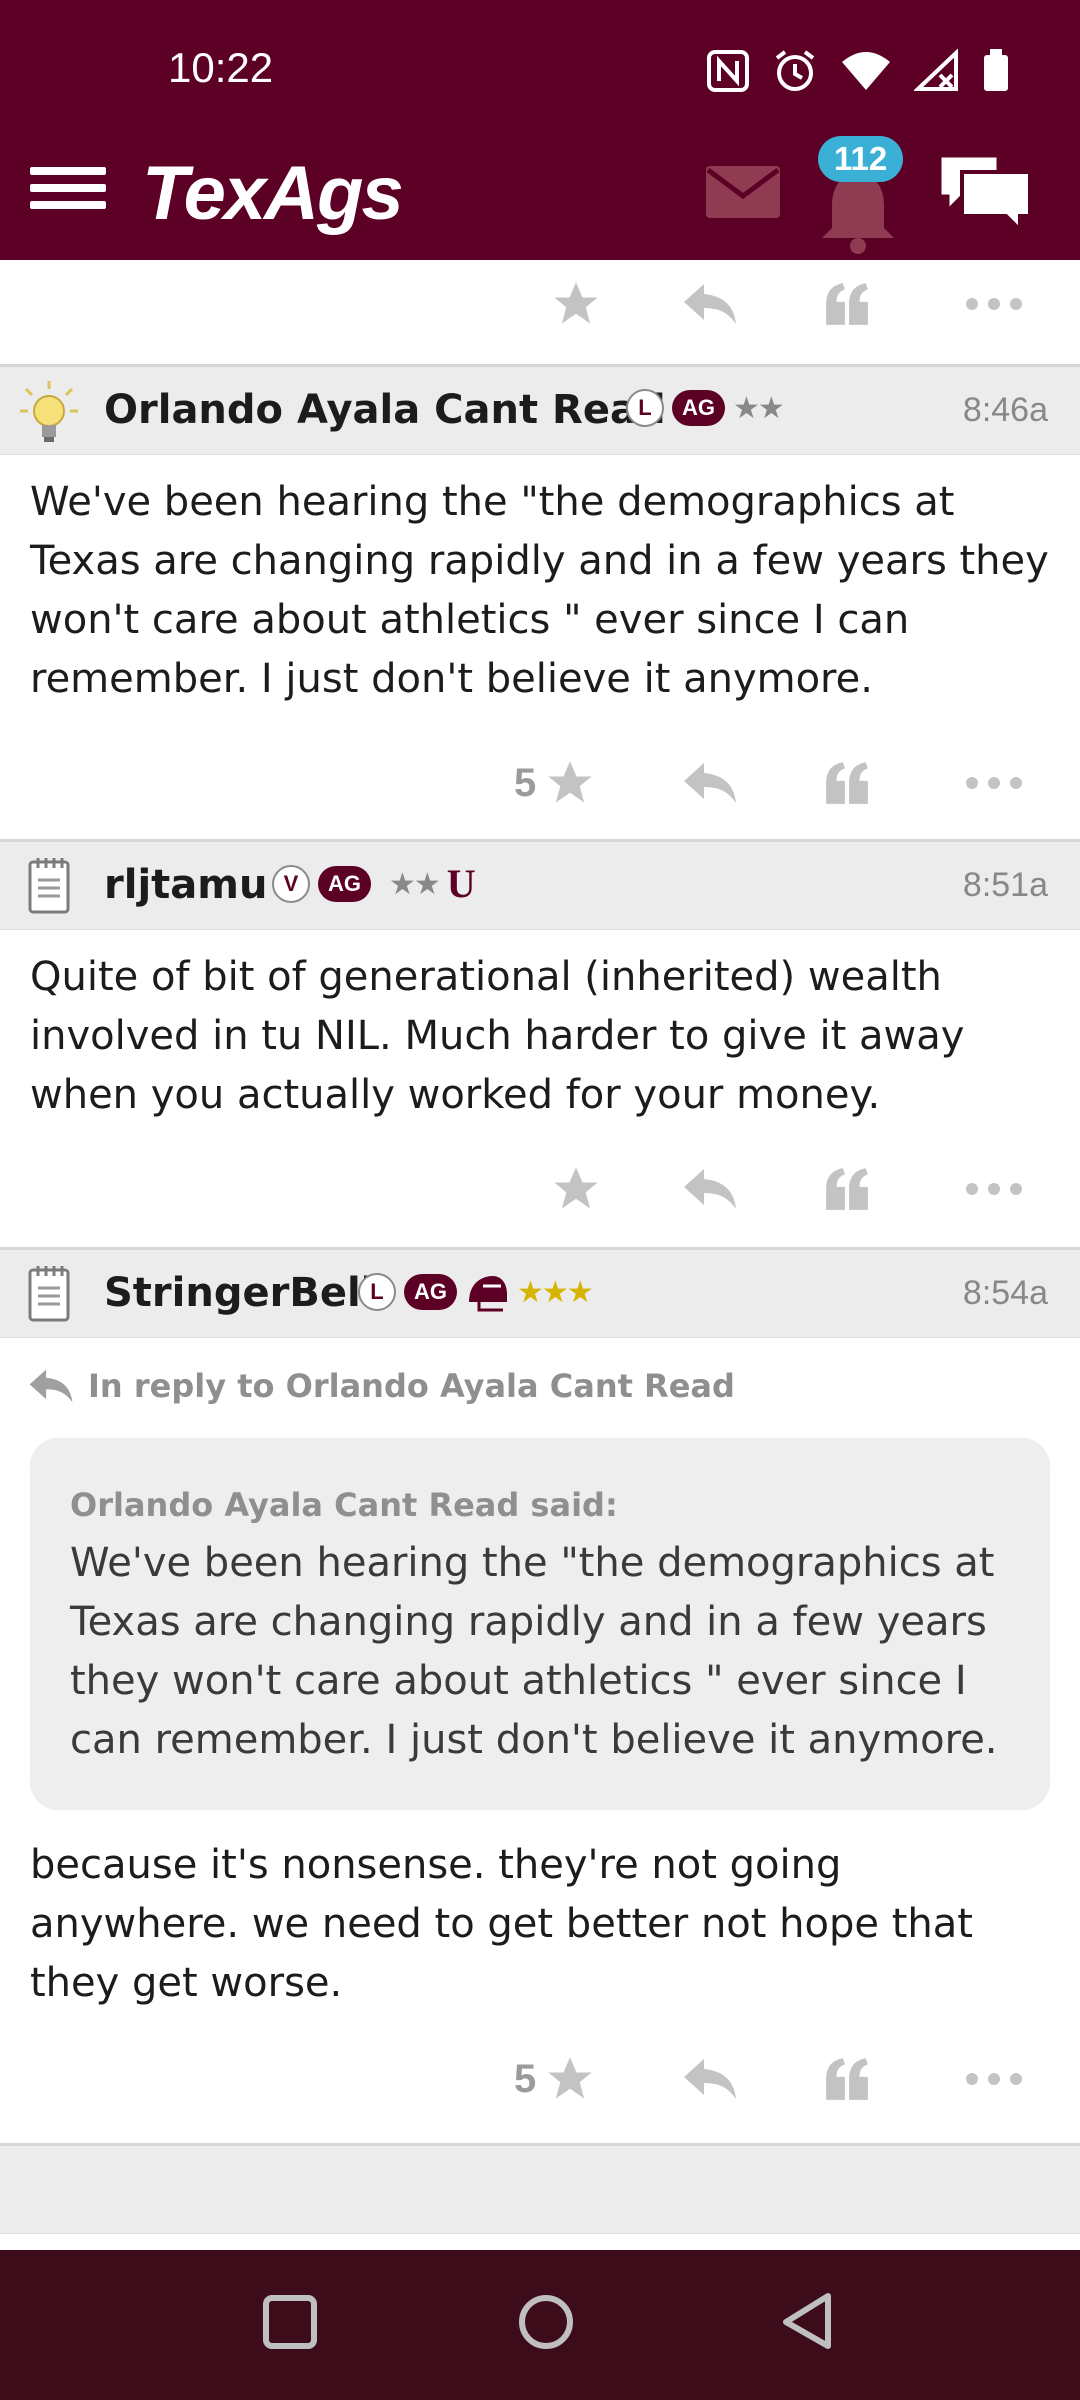 This screenshot has width=1080, height=2400. Describe the element at coordinates (1005, 1293) in the screenshot. I see `post-time: 8:54a` at that location.